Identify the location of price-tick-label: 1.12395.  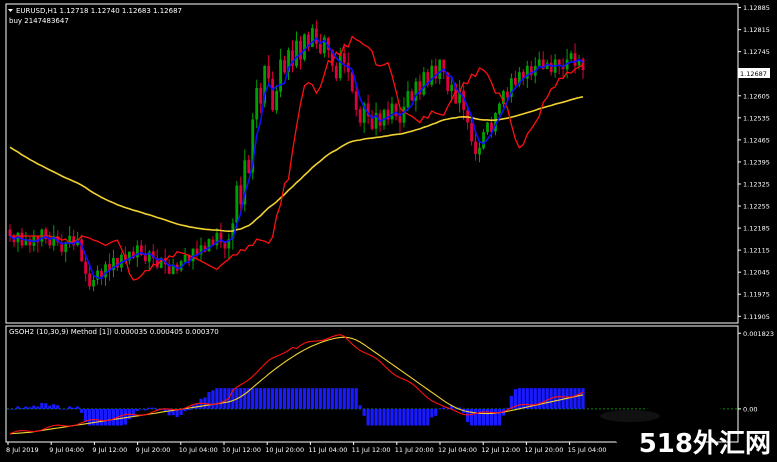
(756, 162).